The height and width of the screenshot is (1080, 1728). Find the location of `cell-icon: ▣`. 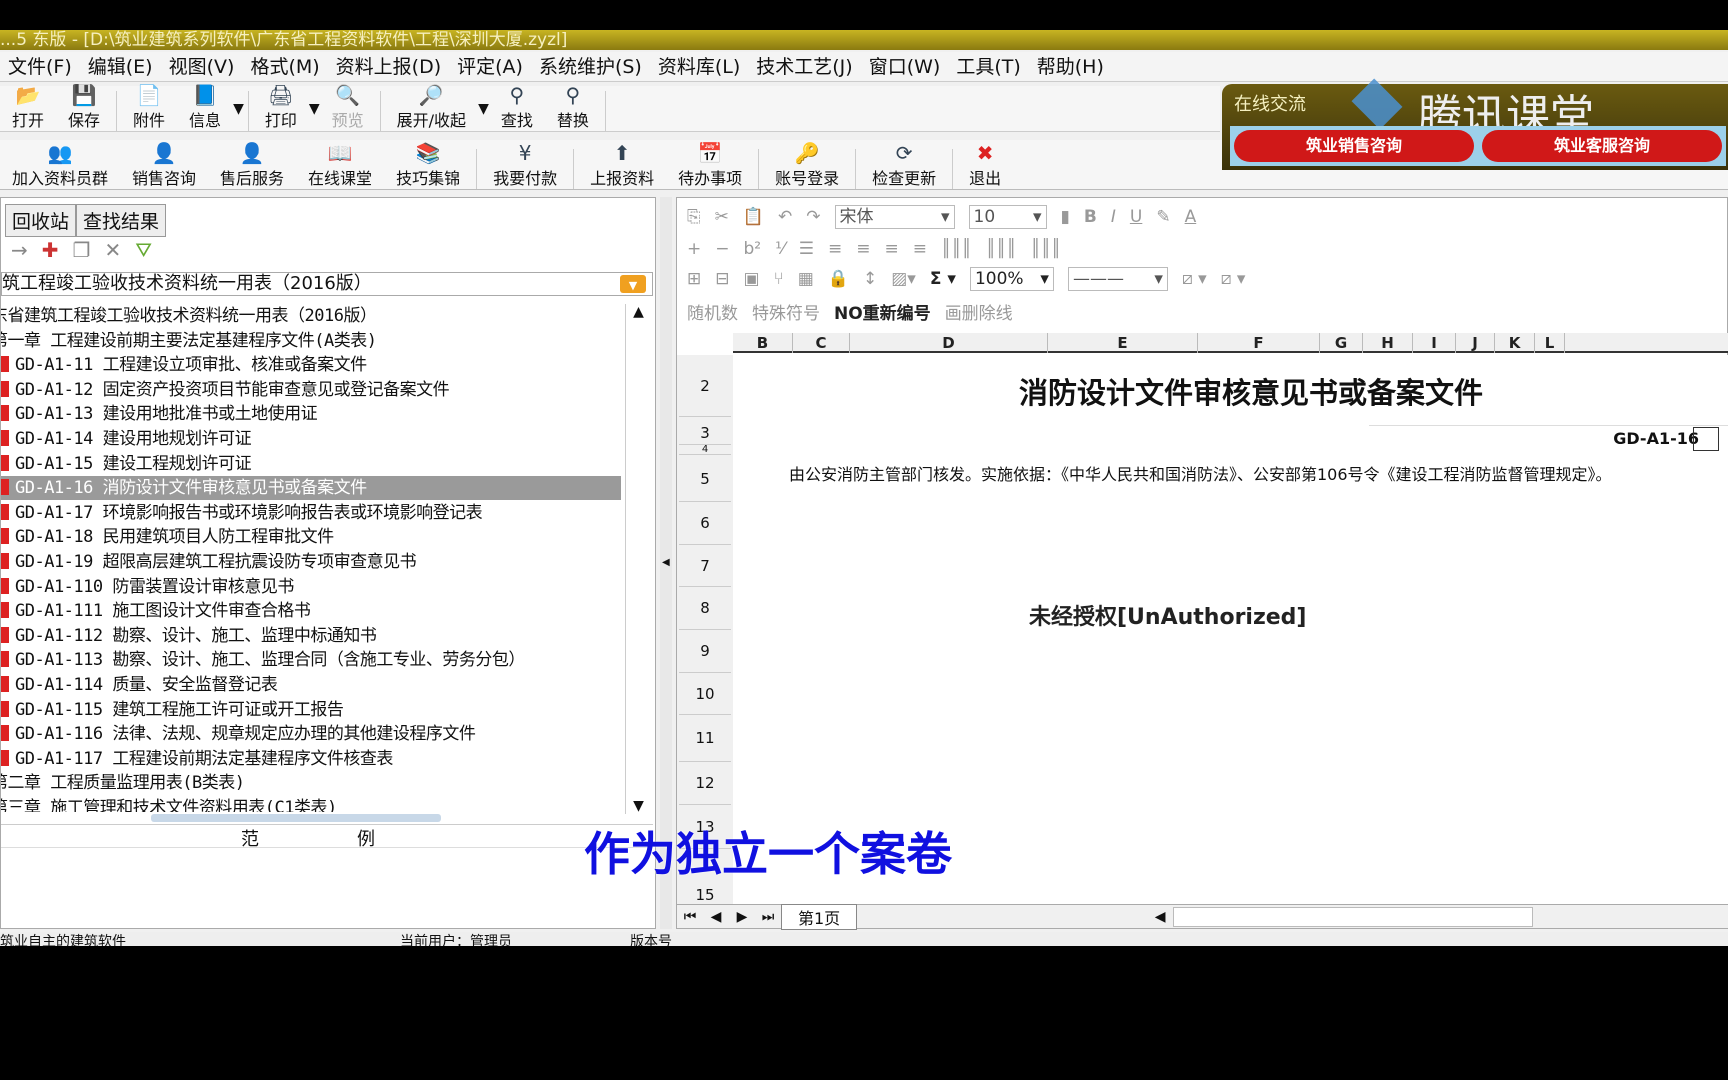

cell-icon: ▣ is located at coordinates (752, 279).